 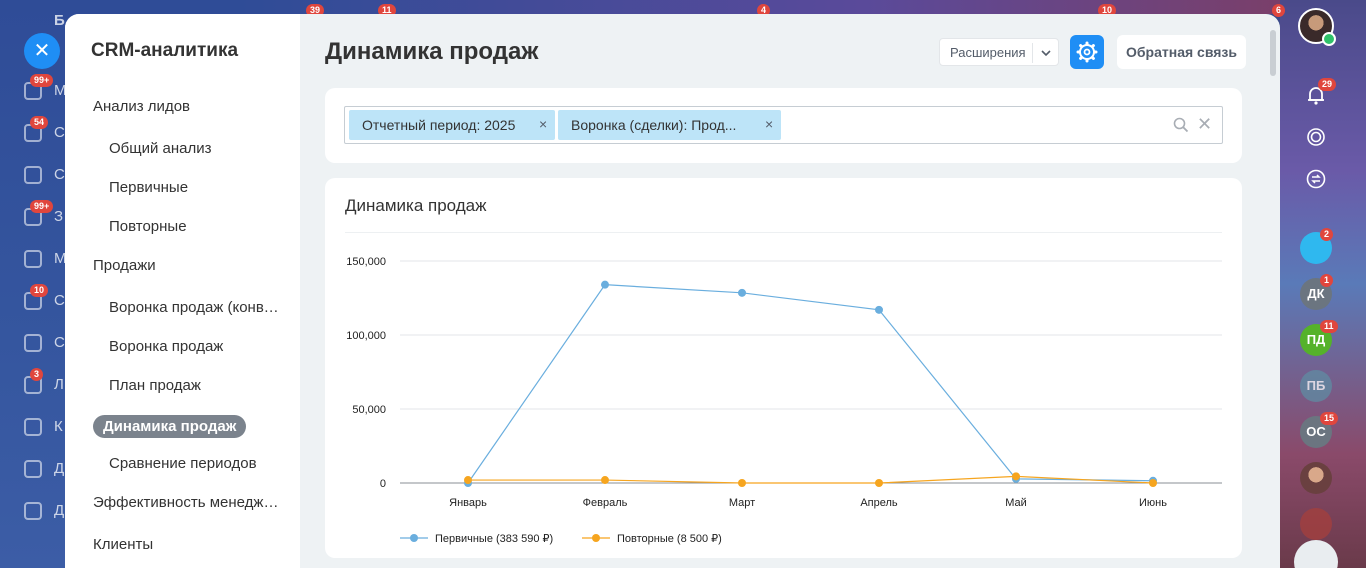 What do you see at coordinates (383, 484) in the screenshot?
I see `y-tick-label: 0` at bounding box center [383, 484].